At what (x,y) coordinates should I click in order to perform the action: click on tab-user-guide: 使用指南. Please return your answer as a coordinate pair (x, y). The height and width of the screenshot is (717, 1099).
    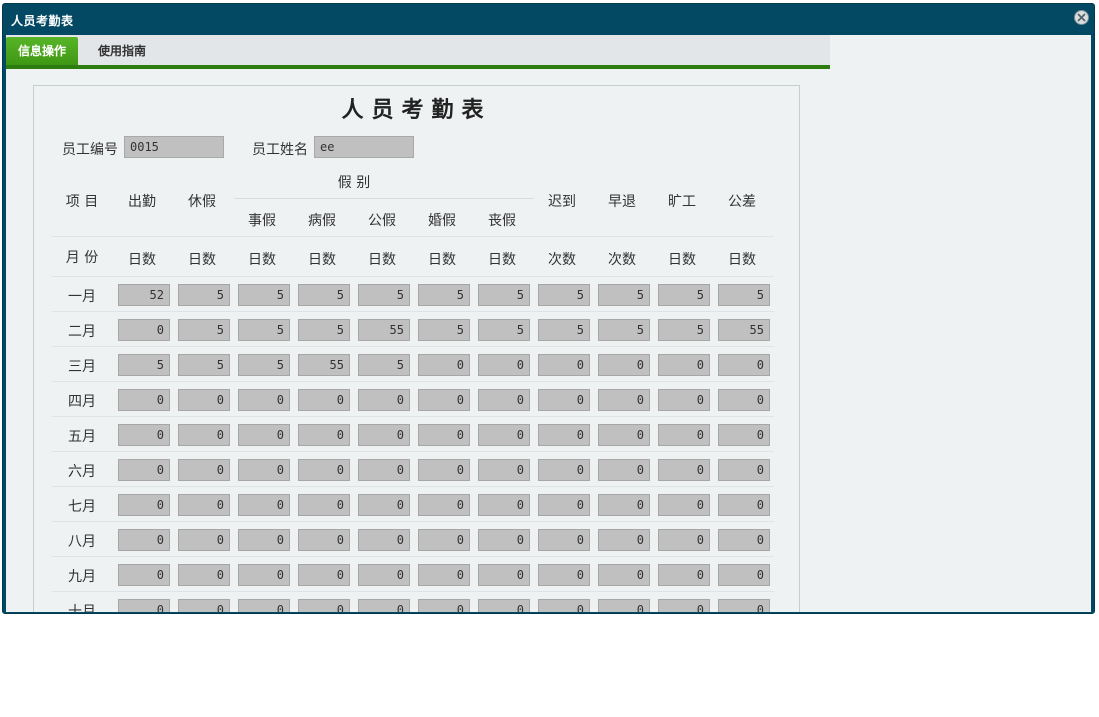
    Looking at the image, I should click on (122, 51).